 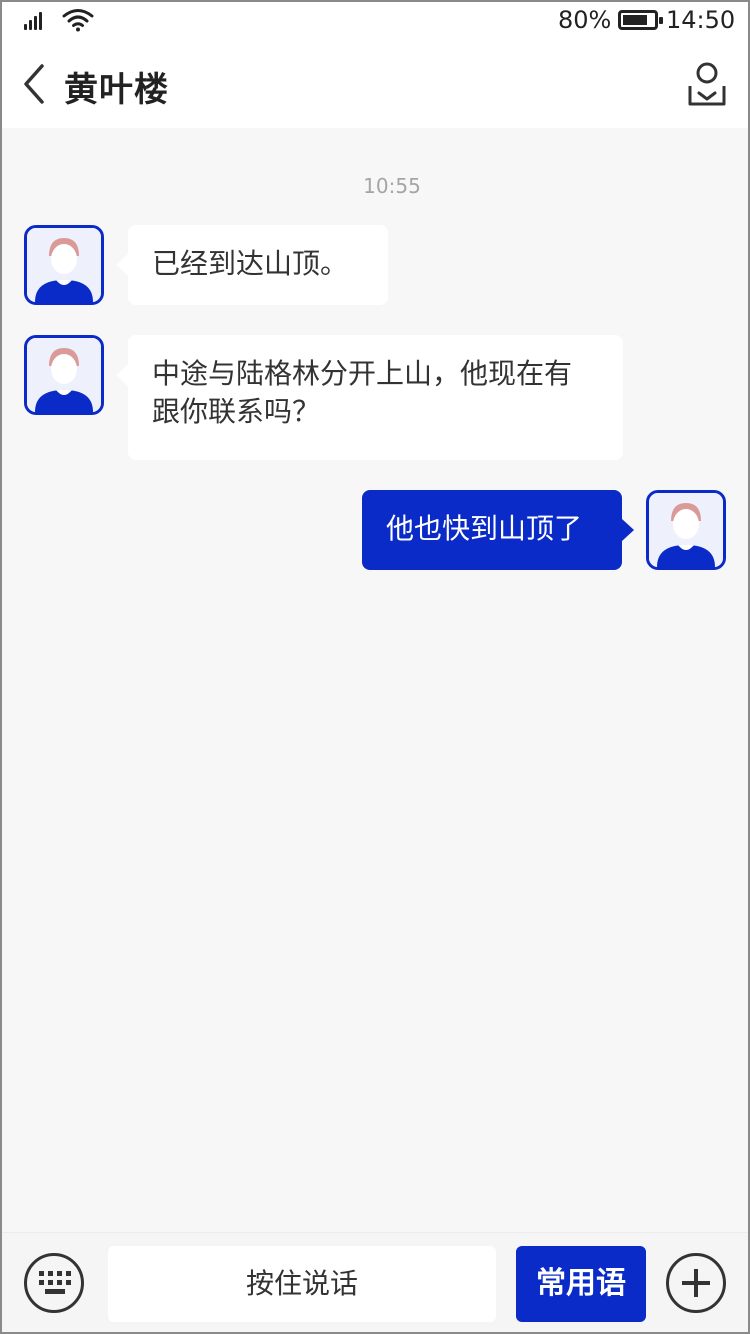 What do you see at coordinates (701, 20) in the screenshot?
I see `status-time: 14:50` at bounding box center [701, 20].